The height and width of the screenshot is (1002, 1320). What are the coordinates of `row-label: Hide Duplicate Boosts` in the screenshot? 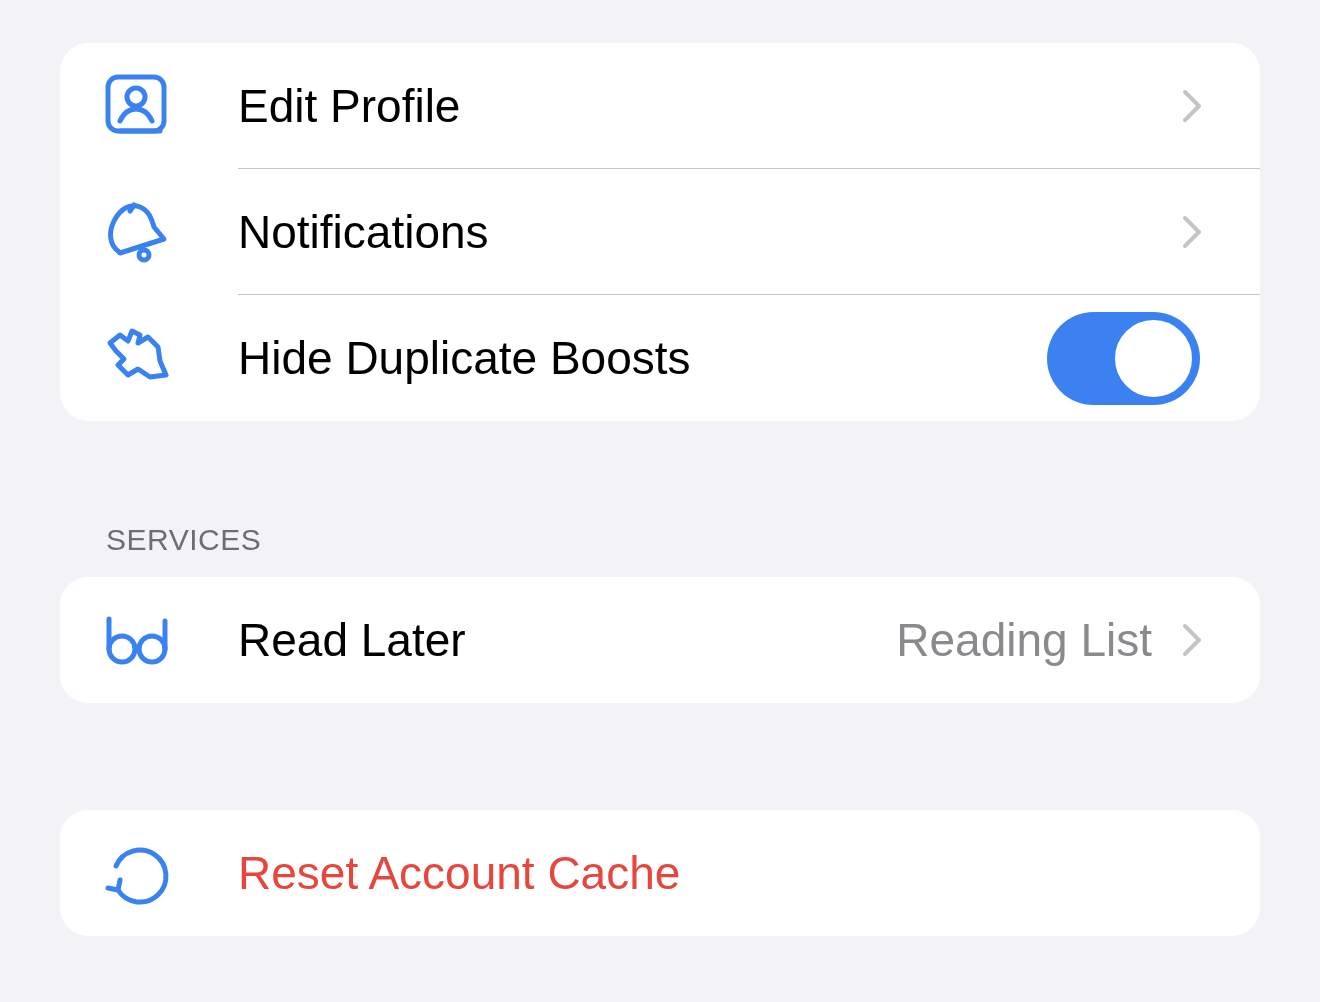 It's located at (642, 358).